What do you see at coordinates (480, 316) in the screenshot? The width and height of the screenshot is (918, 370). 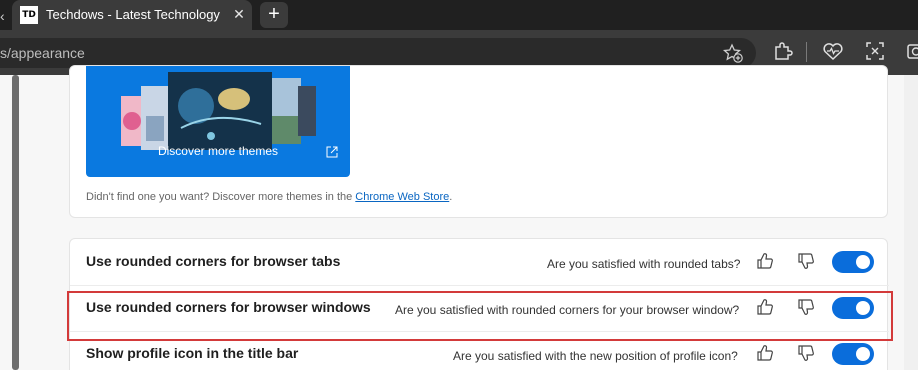 I see `highlight-annotation-box` at bounding box center [480, 316].